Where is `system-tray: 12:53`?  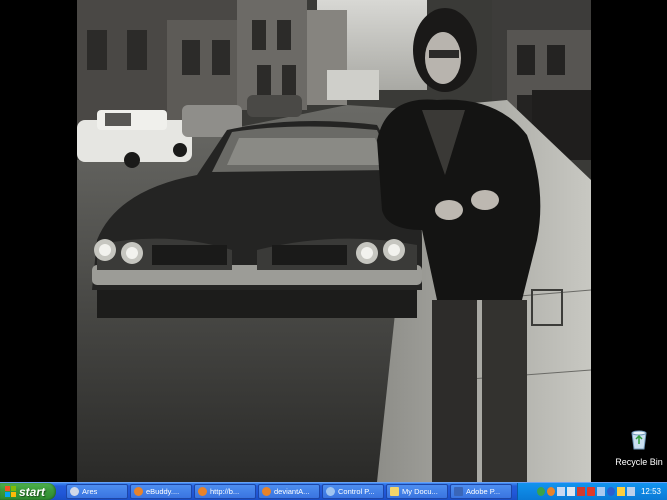 system-tray: 12:53 is located at coordinates (592, 491).